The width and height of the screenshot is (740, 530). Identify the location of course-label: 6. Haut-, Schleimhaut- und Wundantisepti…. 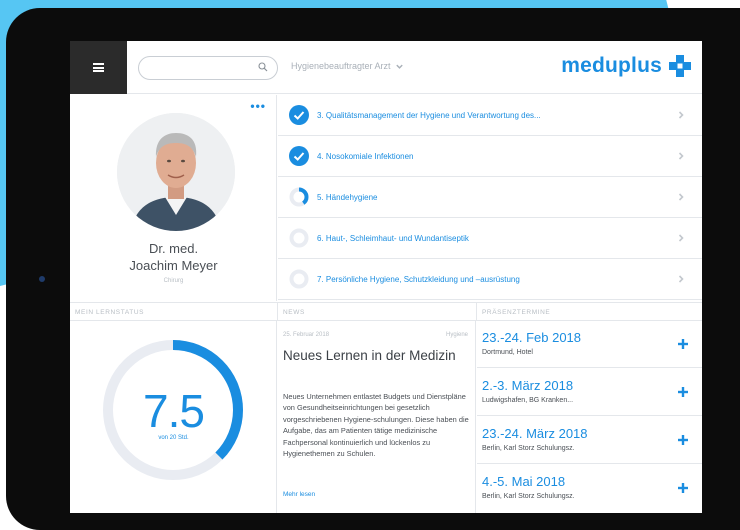
(393, 238).